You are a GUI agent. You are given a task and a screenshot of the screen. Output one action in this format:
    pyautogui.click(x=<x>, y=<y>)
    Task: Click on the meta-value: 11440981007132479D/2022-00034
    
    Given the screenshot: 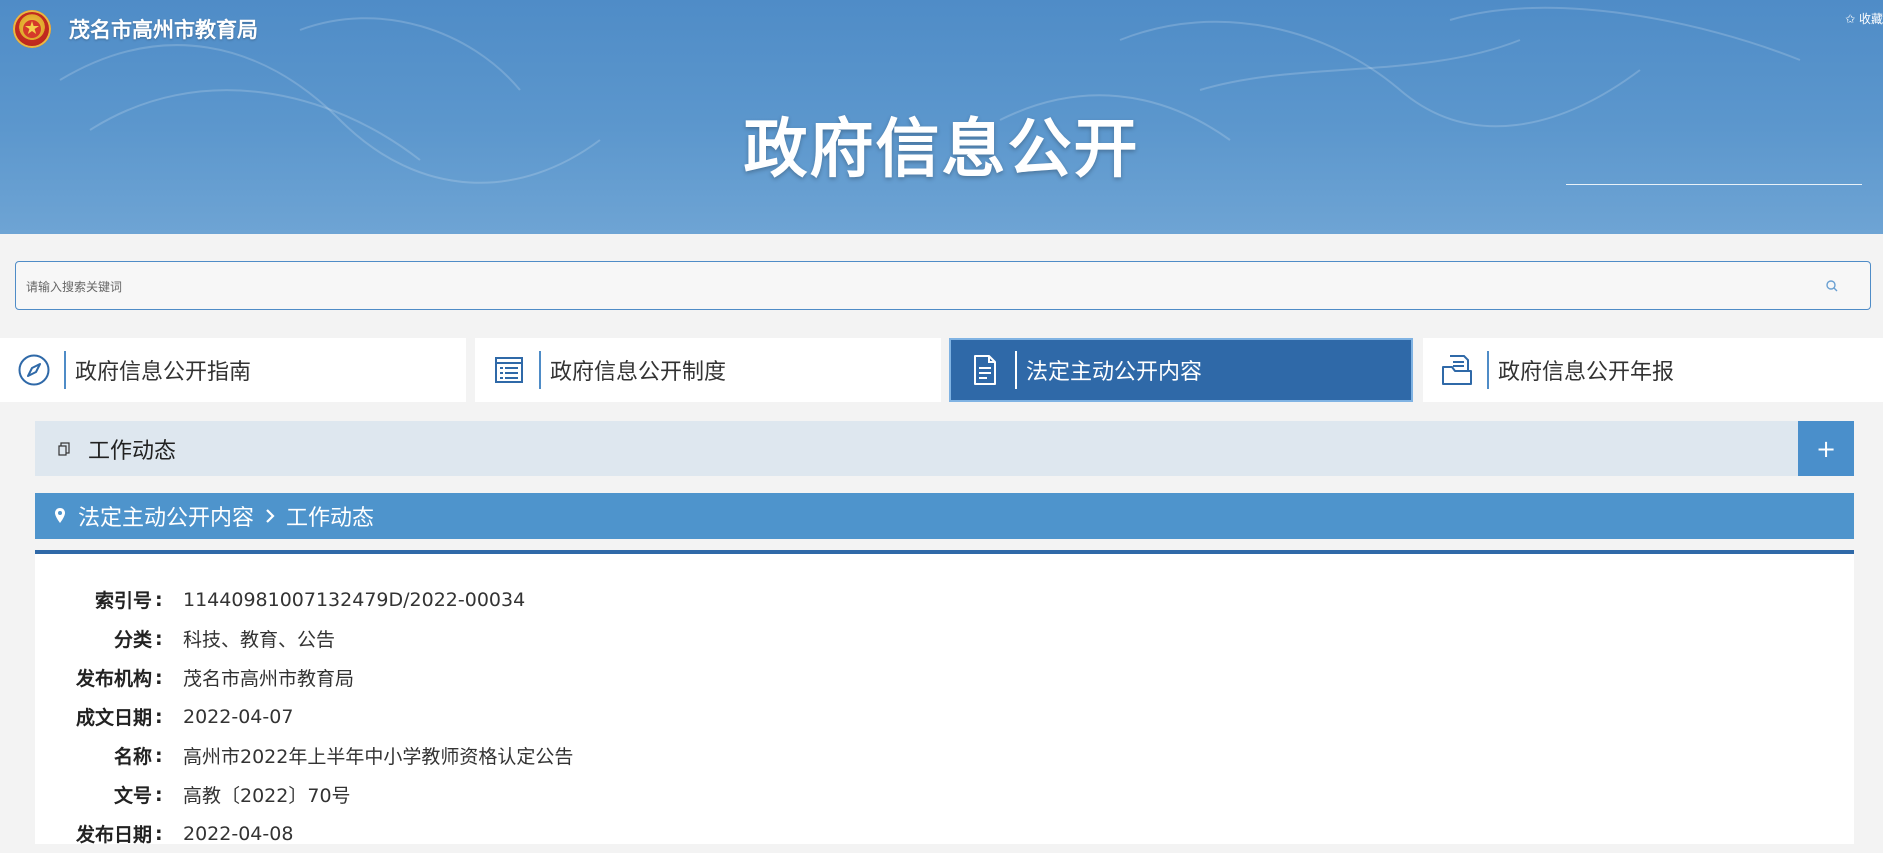 What is the action you would take?
    pyautogui.click(x=354, y=599)
    